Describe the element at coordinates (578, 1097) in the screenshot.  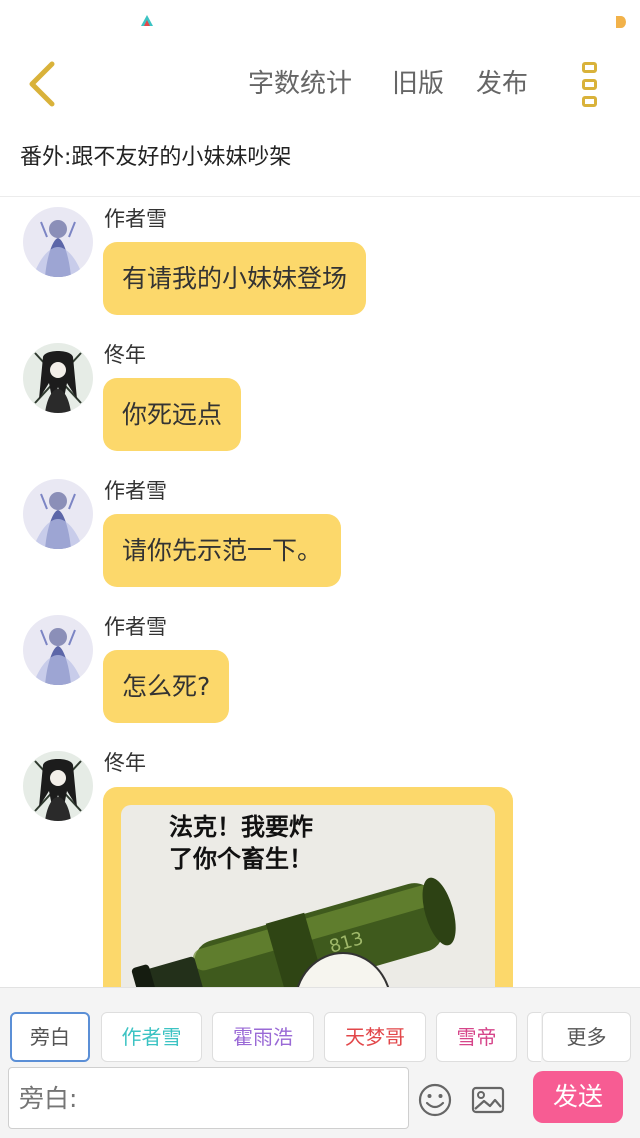
I see `send-button: 发送` at that location.